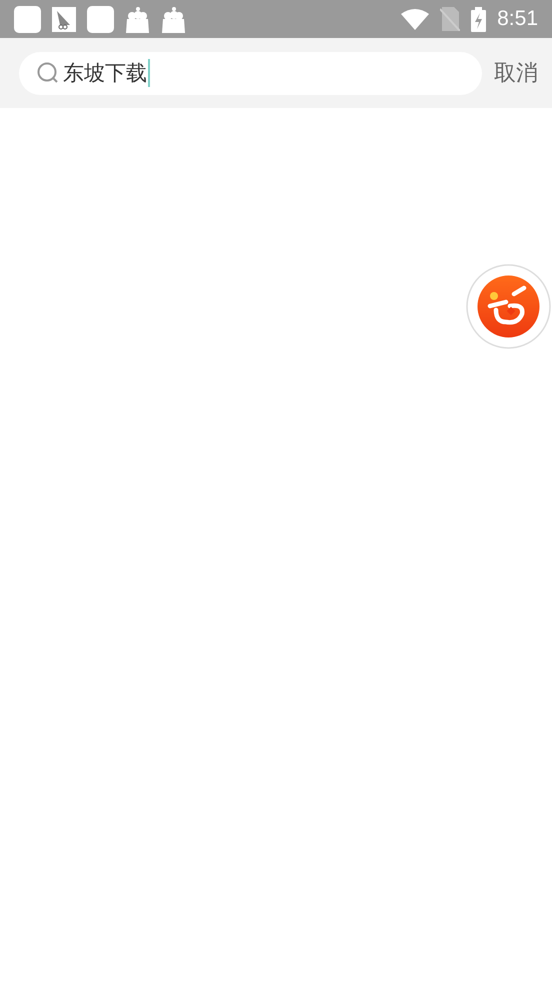 This screenshot has height=981, width=552. What do you see at coordinates (516, 73) in the screenshot?
I see `cancel-button: 取消` at bounding box center [516, 73].